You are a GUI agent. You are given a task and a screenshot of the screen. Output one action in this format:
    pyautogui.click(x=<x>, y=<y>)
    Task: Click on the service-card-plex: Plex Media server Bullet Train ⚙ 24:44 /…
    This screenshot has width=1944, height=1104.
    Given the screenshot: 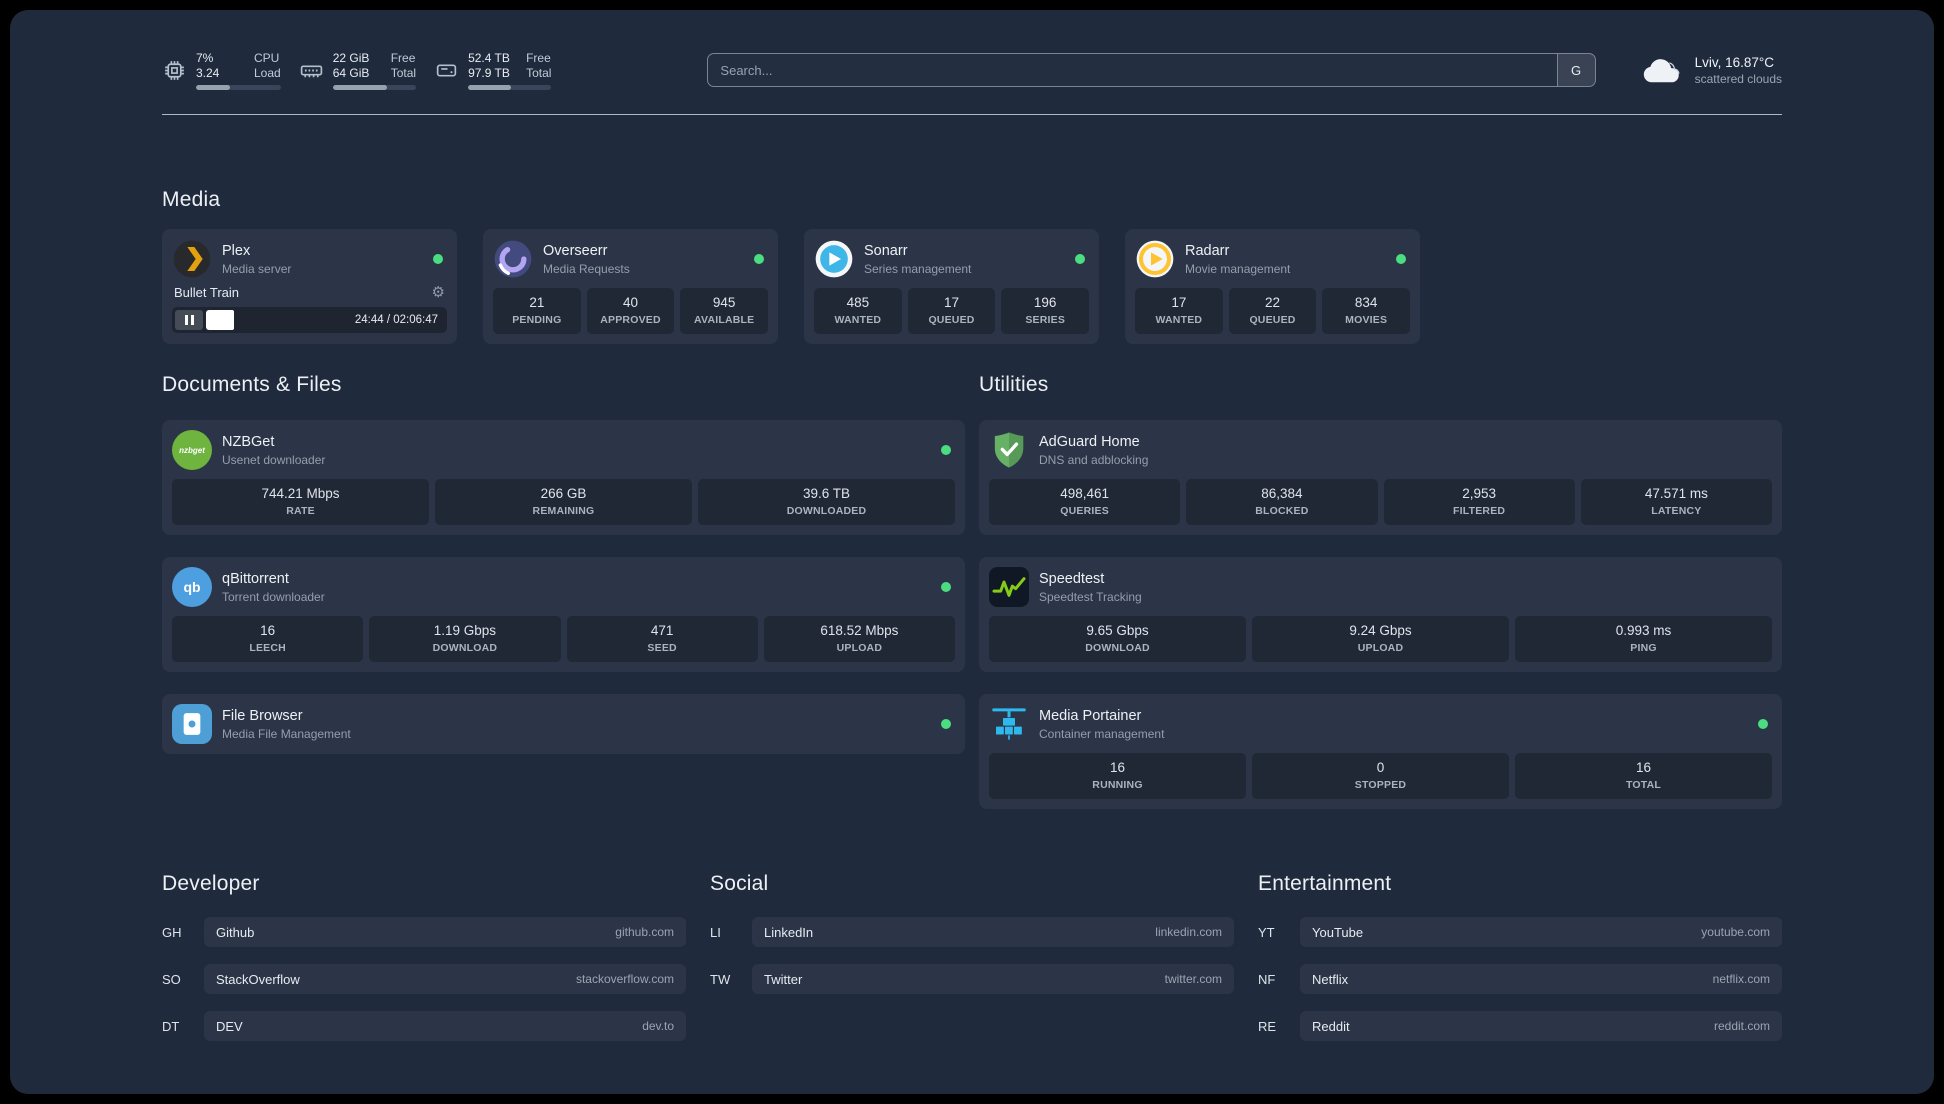 What is the action you would take?
    pyautogui.click(x=309, y=286)
    